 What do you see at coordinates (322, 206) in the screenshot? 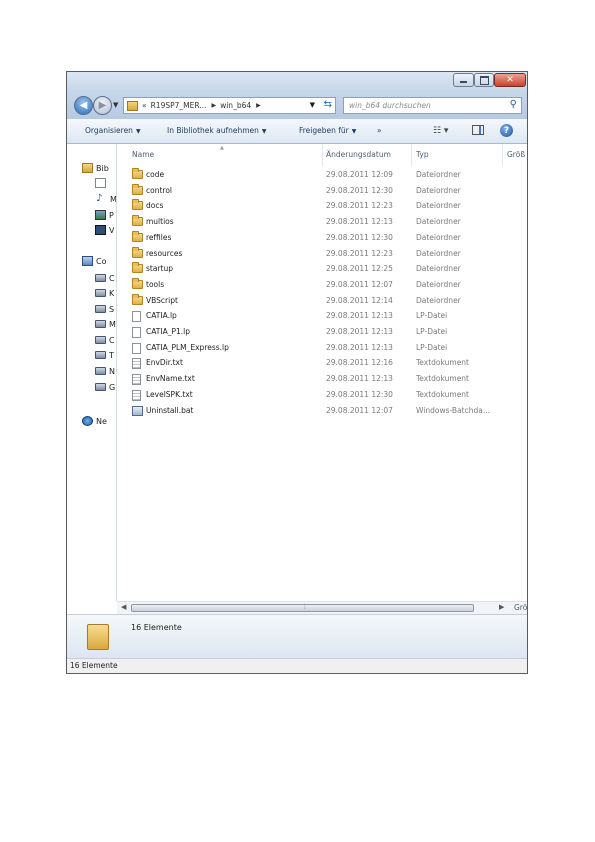
I see `file-row: docs 29.08.2011 12:23 Dateiordner` at bounding box center [322, 206].